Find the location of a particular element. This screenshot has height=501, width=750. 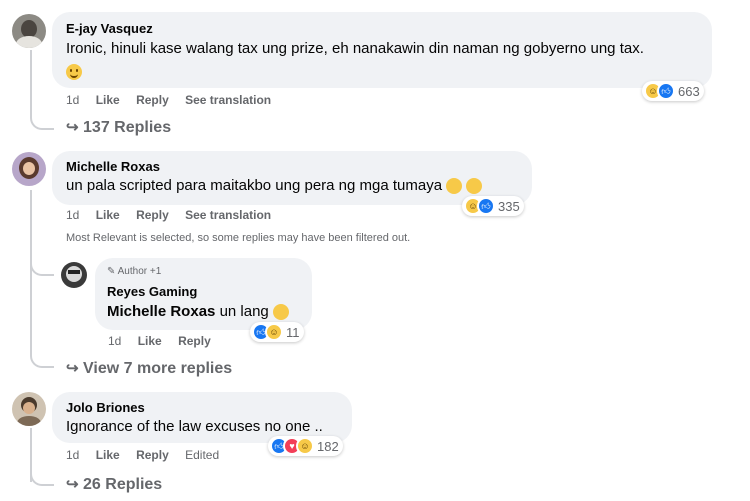

view-replies-button: ↪ 137 Replies is located at coordinates (118, 127).